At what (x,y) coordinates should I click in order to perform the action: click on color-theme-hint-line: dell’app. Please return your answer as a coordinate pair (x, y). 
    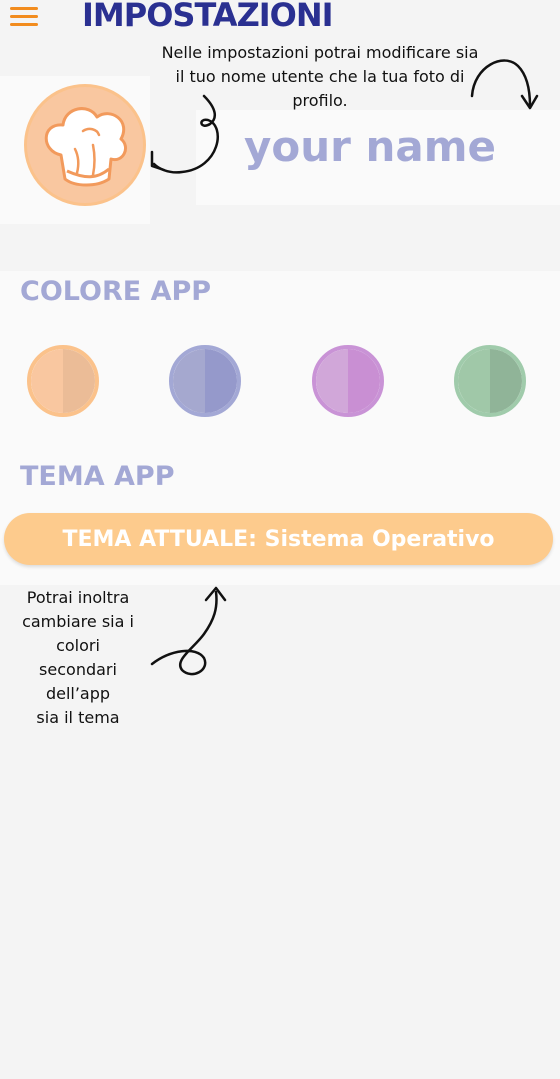
    Looking at the image, I should click on (78, 693).